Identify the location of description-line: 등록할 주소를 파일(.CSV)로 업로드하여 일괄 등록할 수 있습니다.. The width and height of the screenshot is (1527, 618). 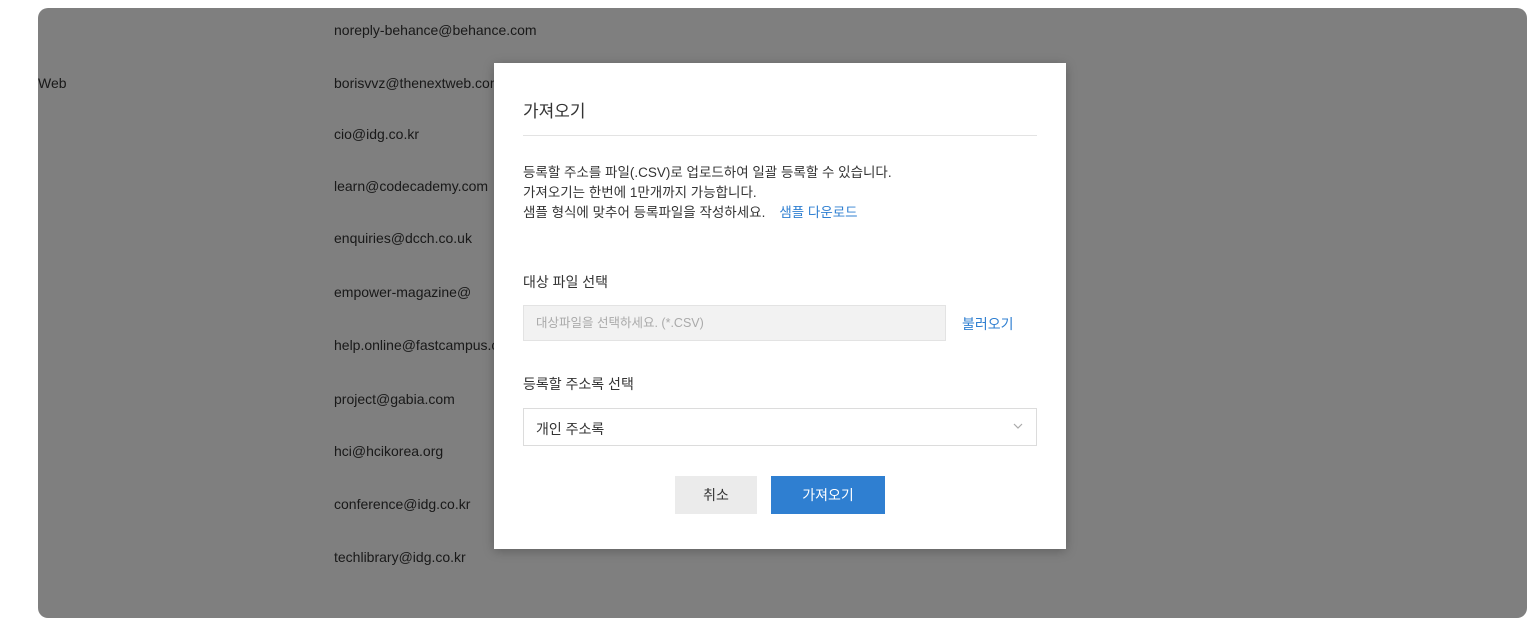
(707, 172).